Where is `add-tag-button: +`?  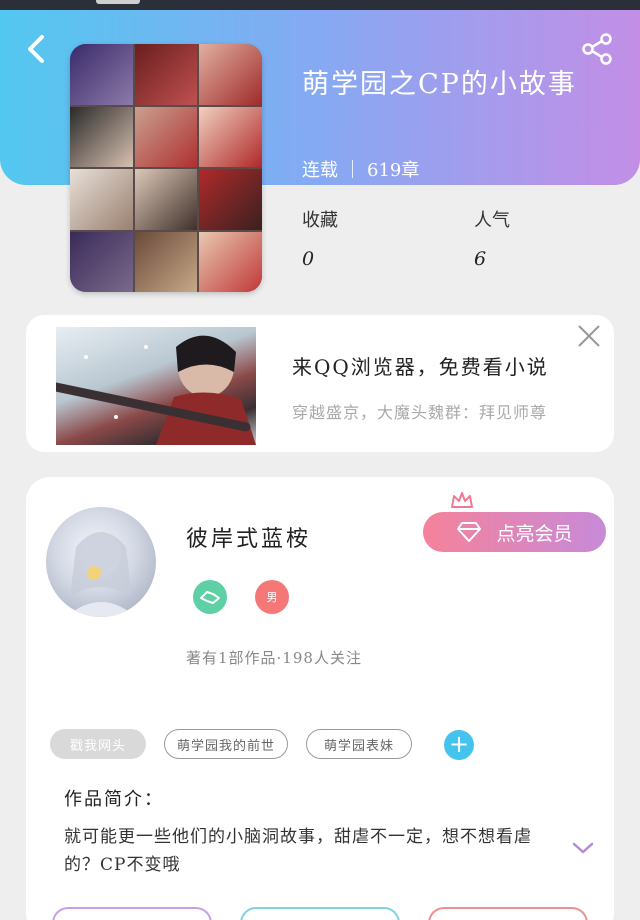
add-tag-button: + is located at coordinates (459, 745).